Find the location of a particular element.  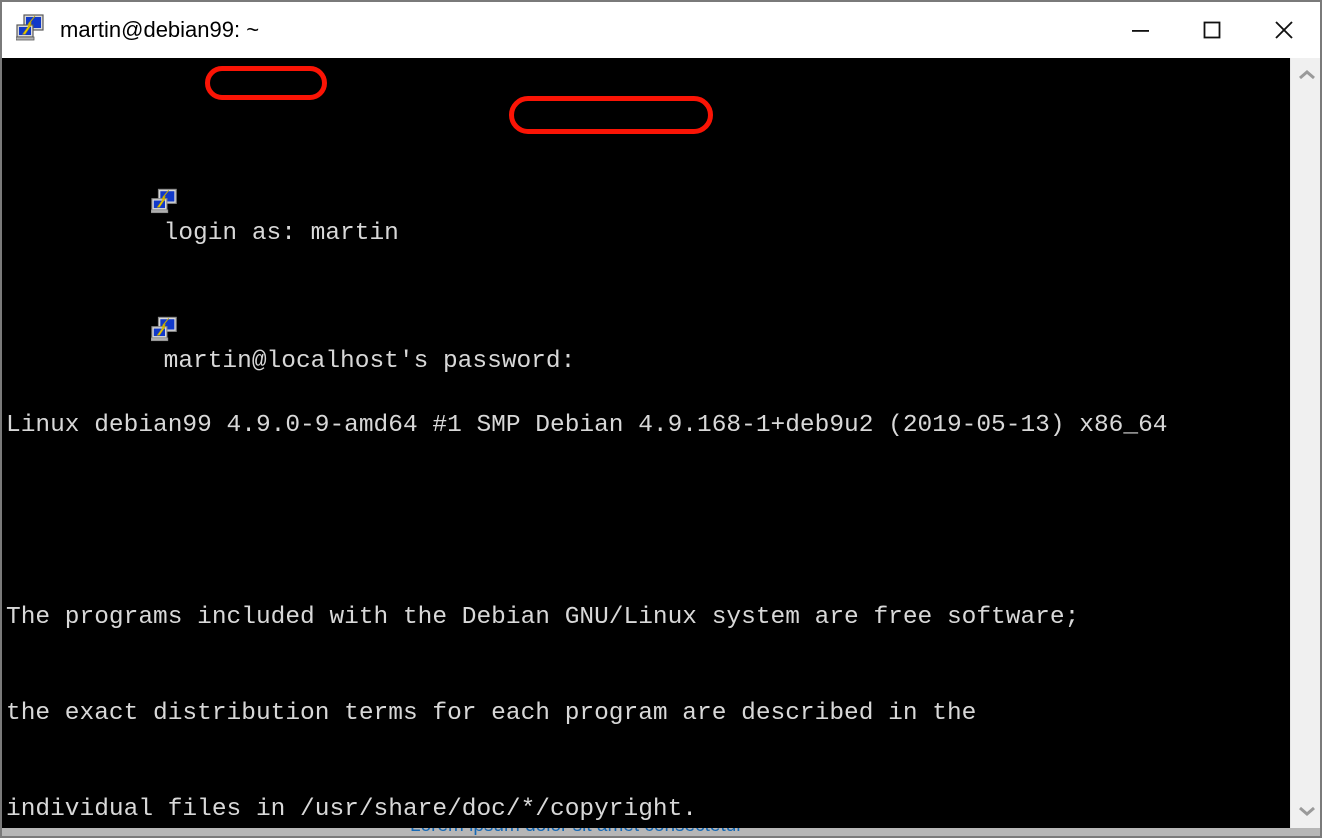

minimize-icon is located at coordinates (1140, 31).